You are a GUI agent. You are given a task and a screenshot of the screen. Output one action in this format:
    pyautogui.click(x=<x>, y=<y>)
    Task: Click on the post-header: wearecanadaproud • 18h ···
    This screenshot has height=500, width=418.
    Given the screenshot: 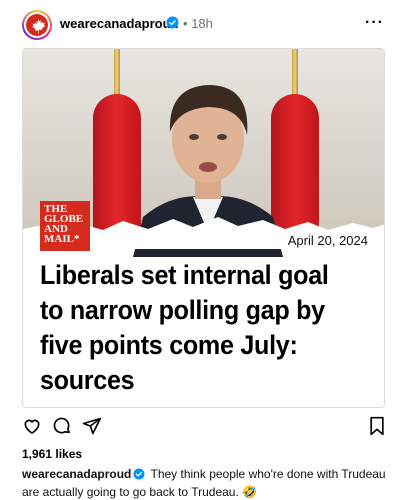 What is the action you would take?
    pyautogui.click(x=209, y=24)
    